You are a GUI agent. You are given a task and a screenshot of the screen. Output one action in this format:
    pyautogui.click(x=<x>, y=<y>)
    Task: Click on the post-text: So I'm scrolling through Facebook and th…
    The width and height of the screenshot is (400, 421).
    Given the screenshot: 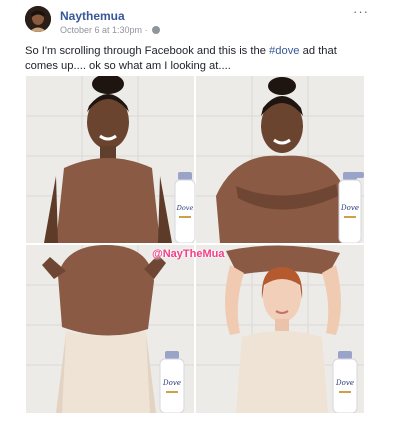 What is the action you would take?
    pyautogui.click(x=197, y=59)
    